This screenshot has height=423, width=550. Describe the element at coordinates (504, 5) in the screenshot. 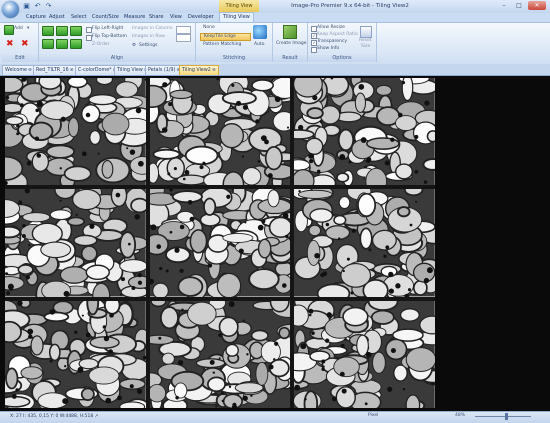

I see `minimize-button: –` at that location.